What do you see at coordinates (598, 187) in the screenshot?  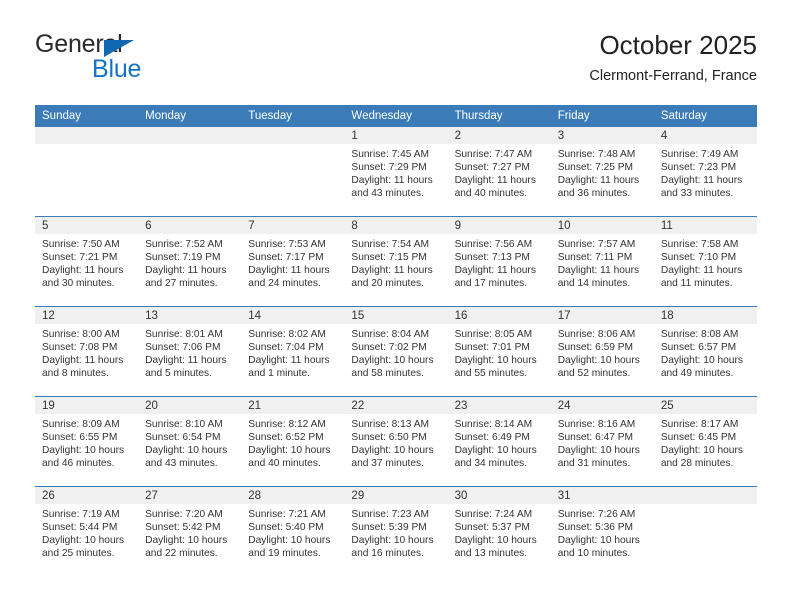 I see `daylight-text: Daylight: 11 hours and 36 minutes.` at bounding box center [598, 187].